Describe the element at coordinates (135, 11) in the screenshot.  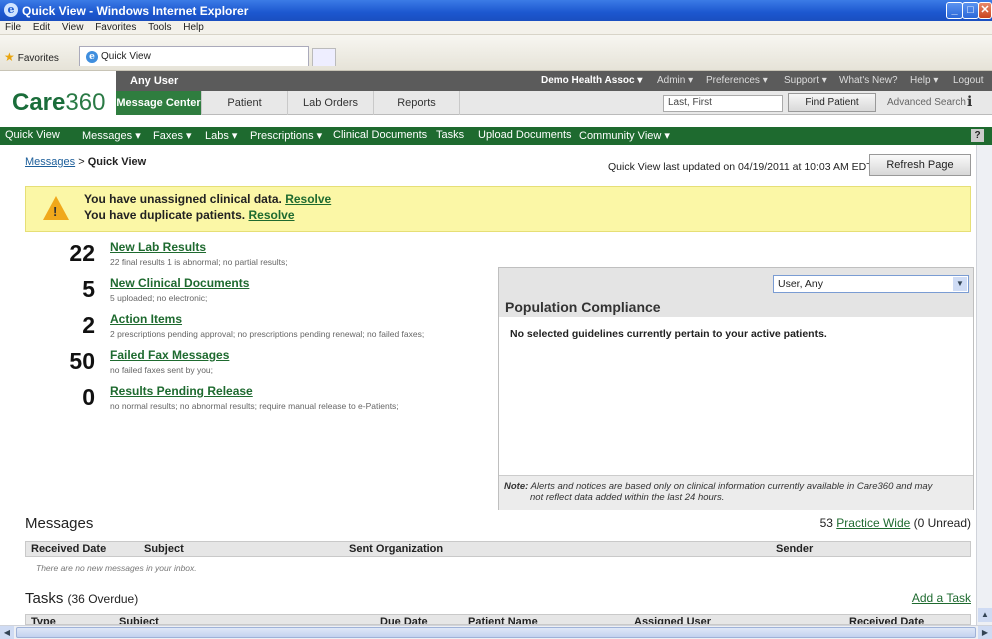
I see `window-title: Quick View - Windows Internet Explorer` at that location.